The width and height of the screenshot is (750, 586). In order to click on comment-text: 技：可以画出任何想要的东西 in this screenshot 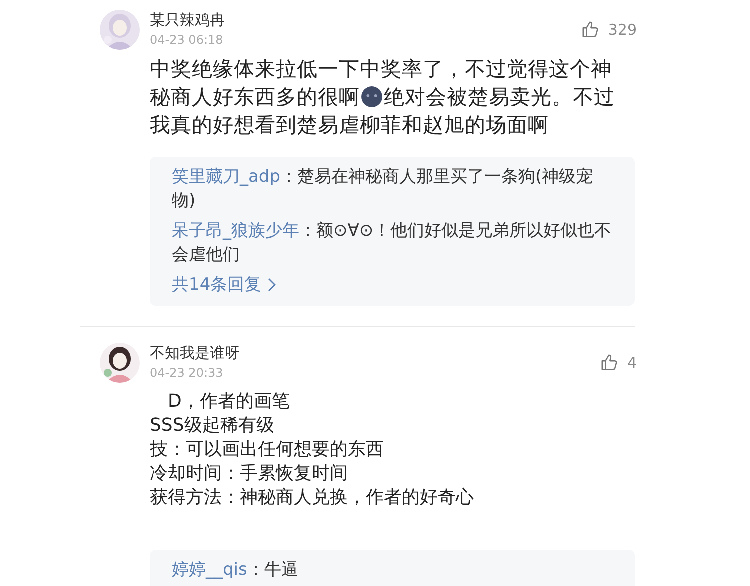, I will do `click(267, 450)`.